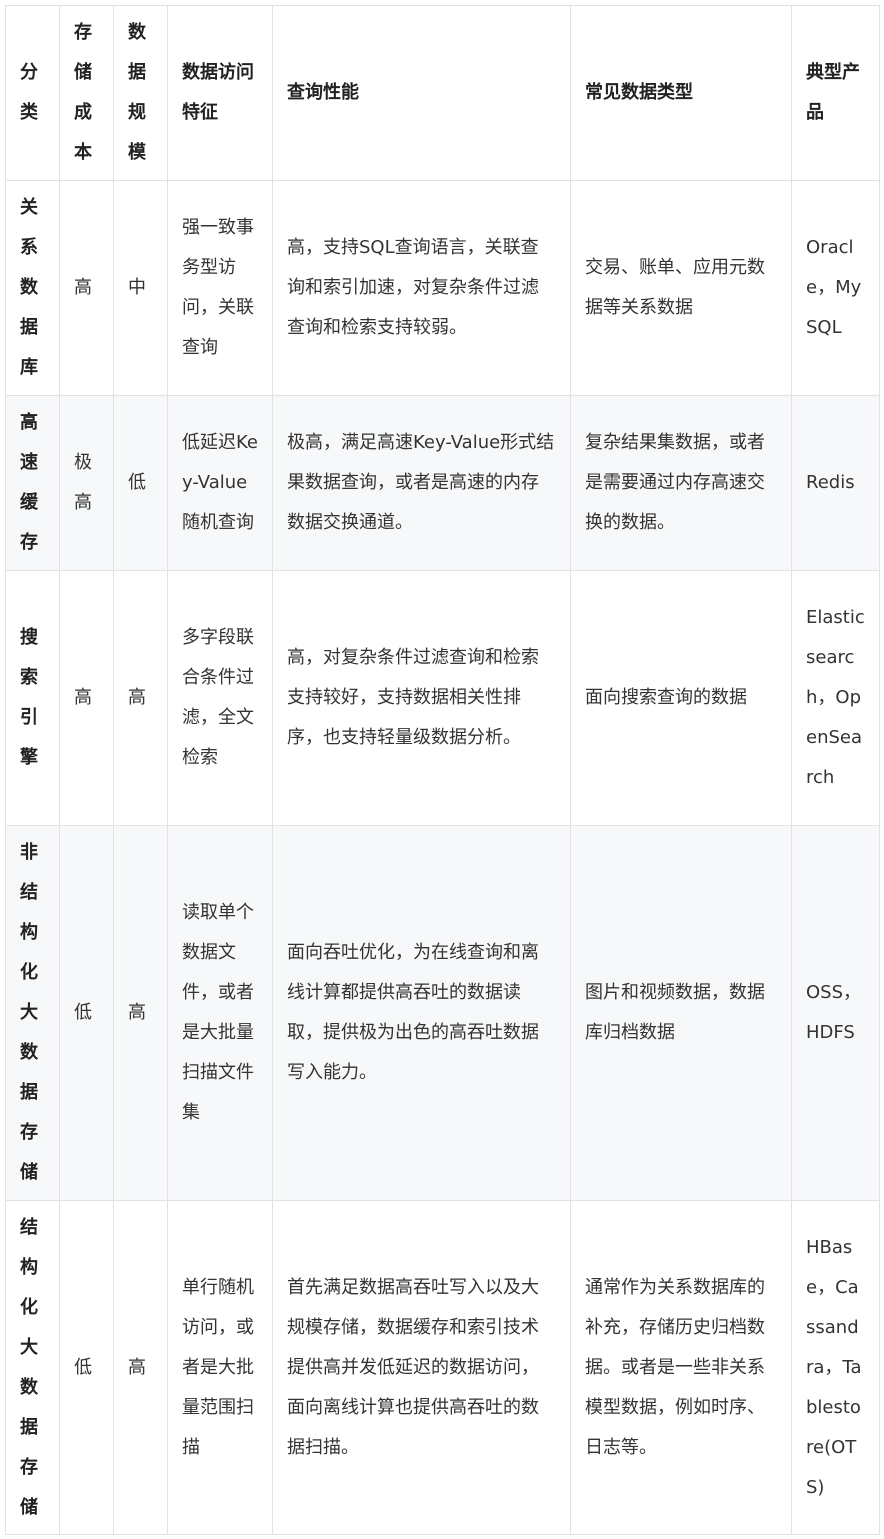 Image resolution: width=884 pixels, height=1539 pixels. Describe the element at coordinates (32, 1013) in the screenshot. I see `row-category: 非结构化大数据存储` at that location.